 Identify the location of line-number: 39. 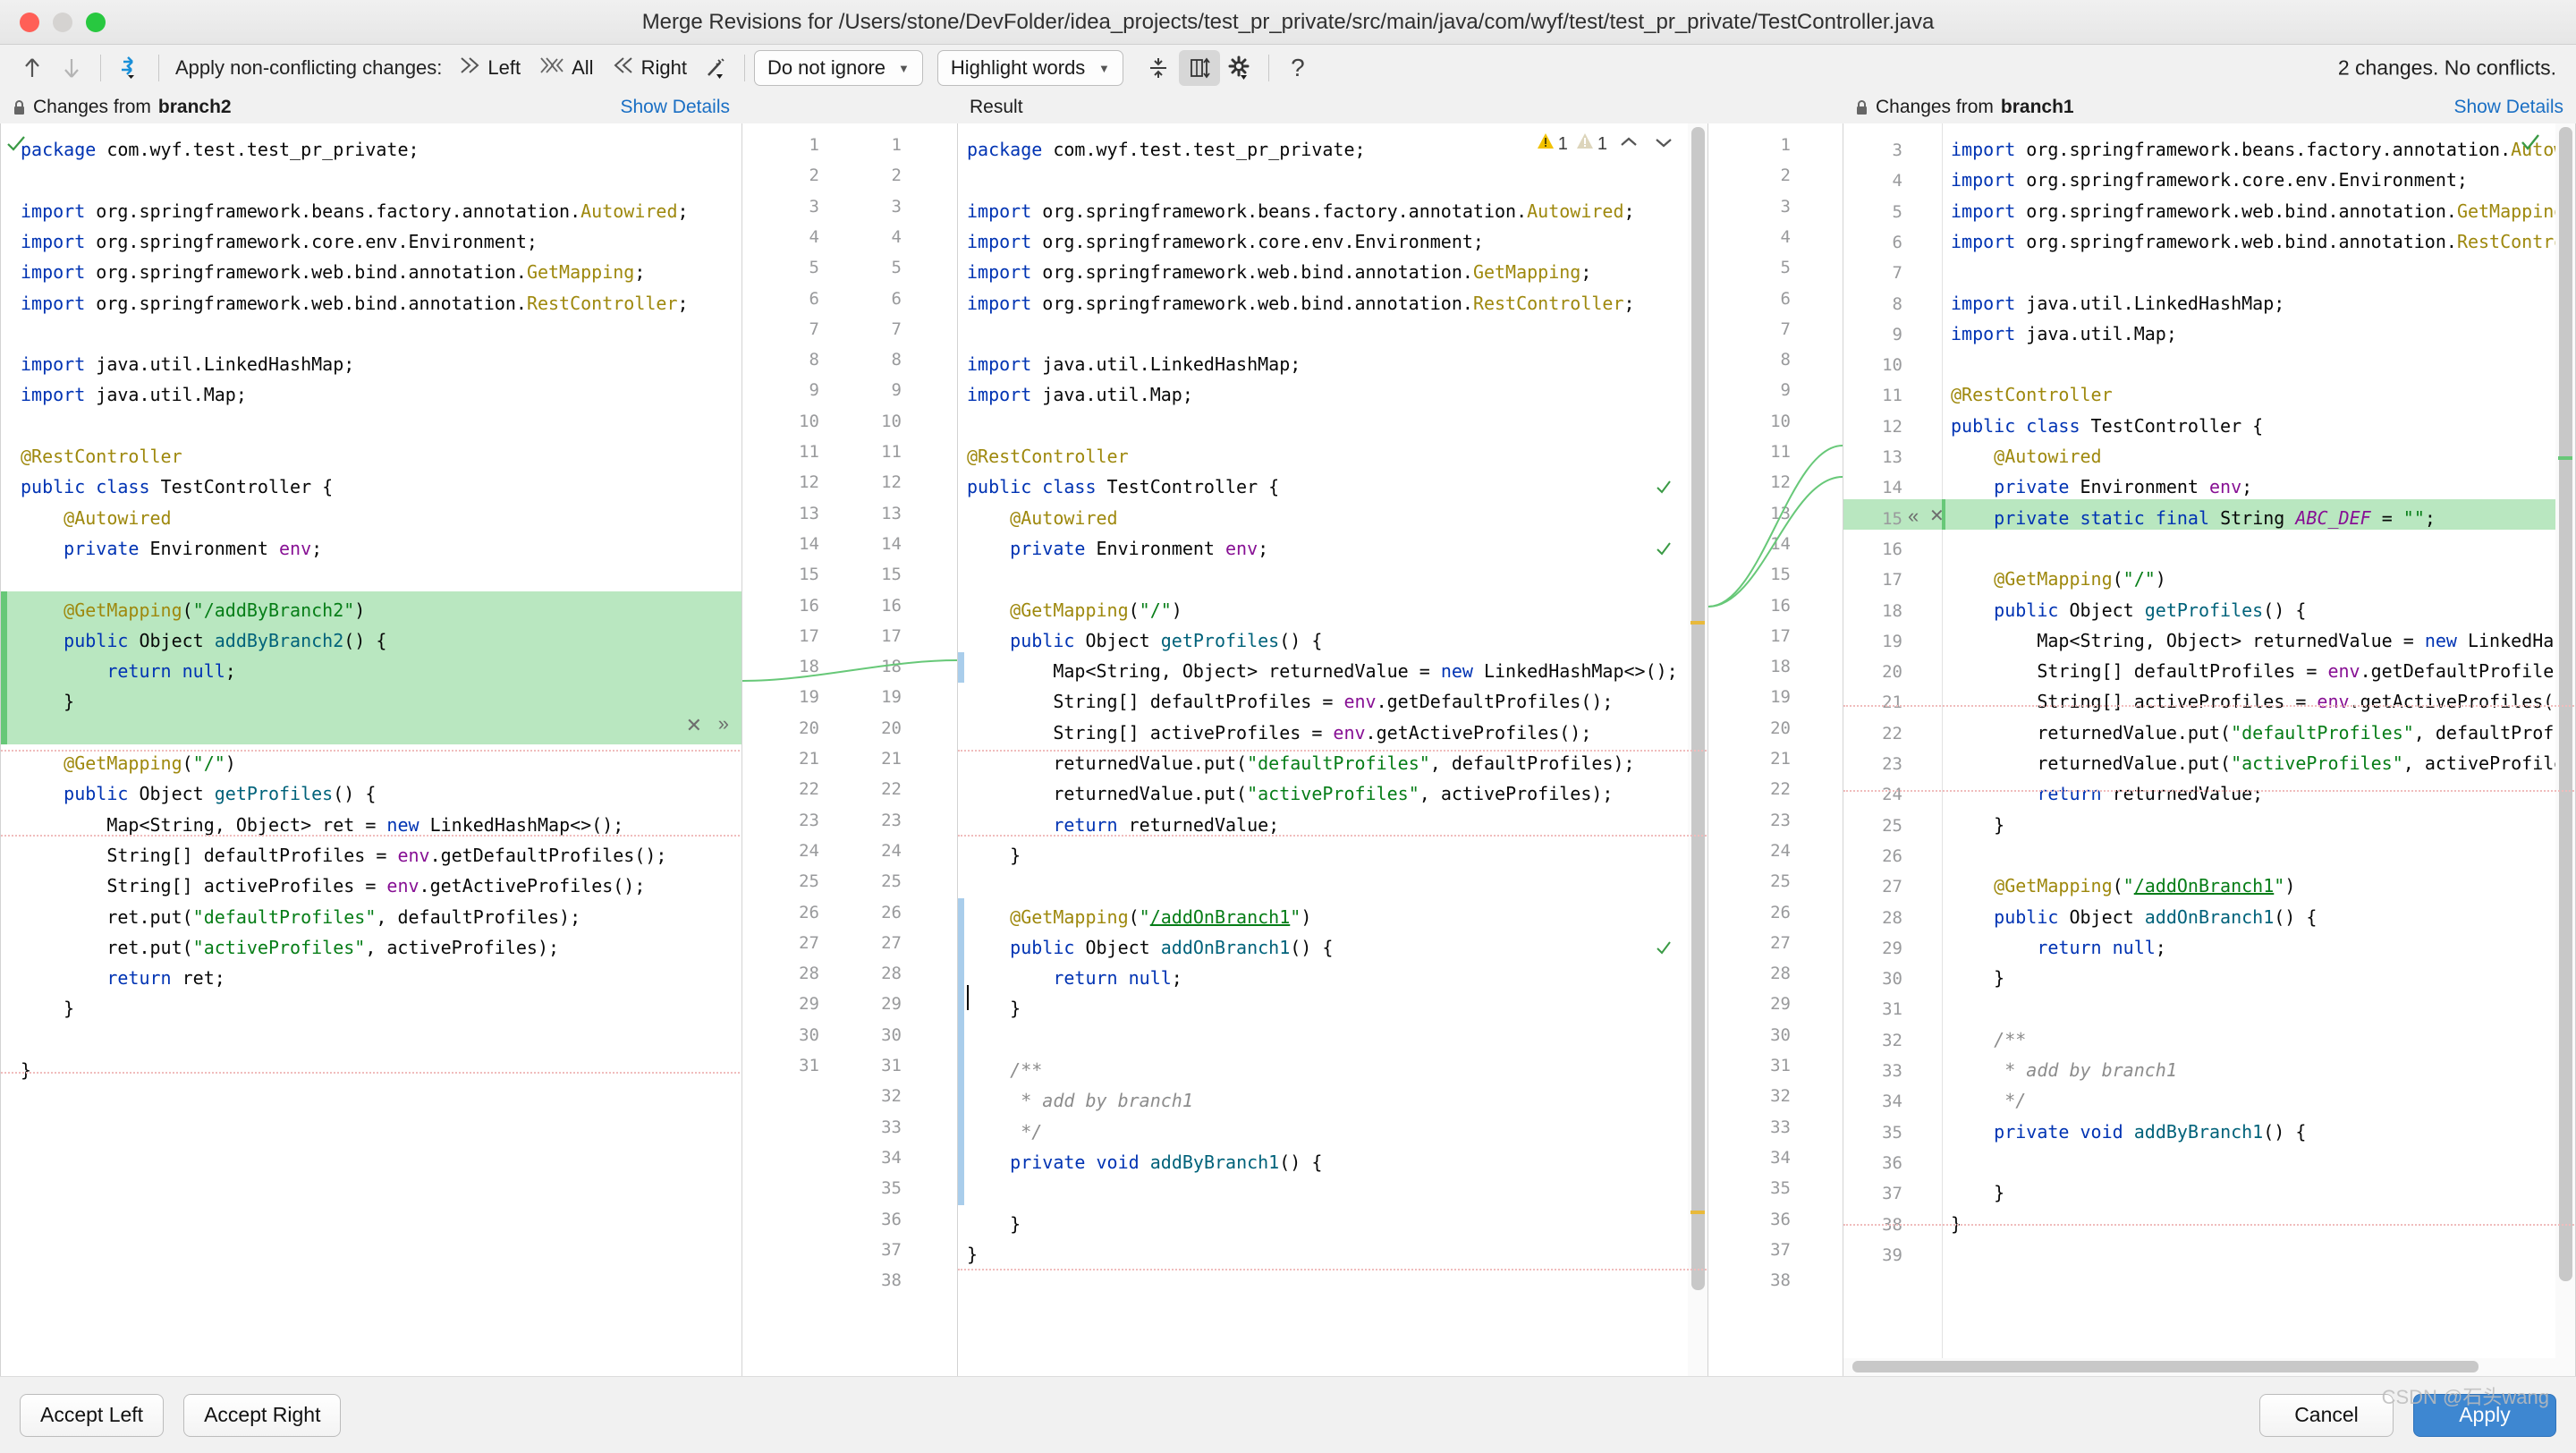
(1892, 1255).